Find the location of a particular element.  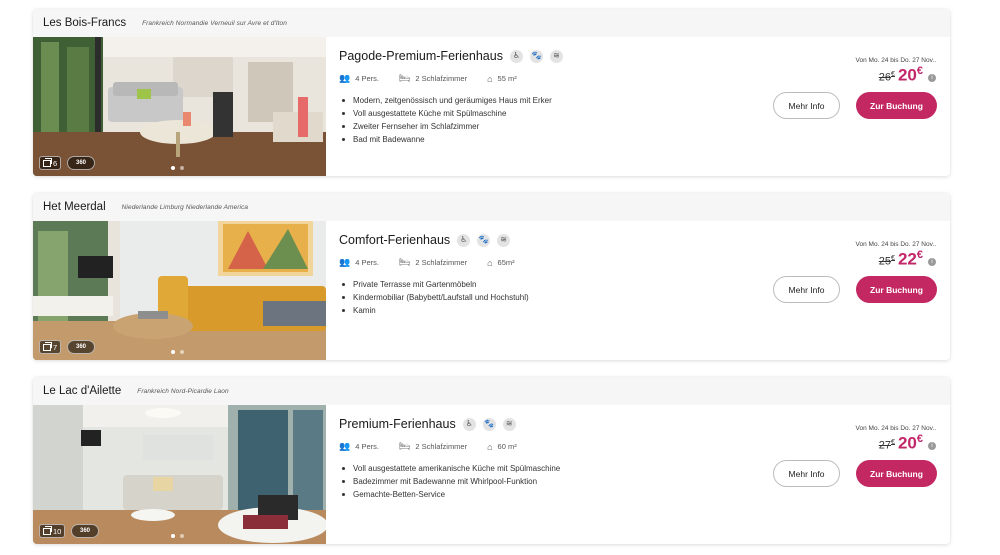

photo-count-badge: 10 is located at coordinates (52, 531).